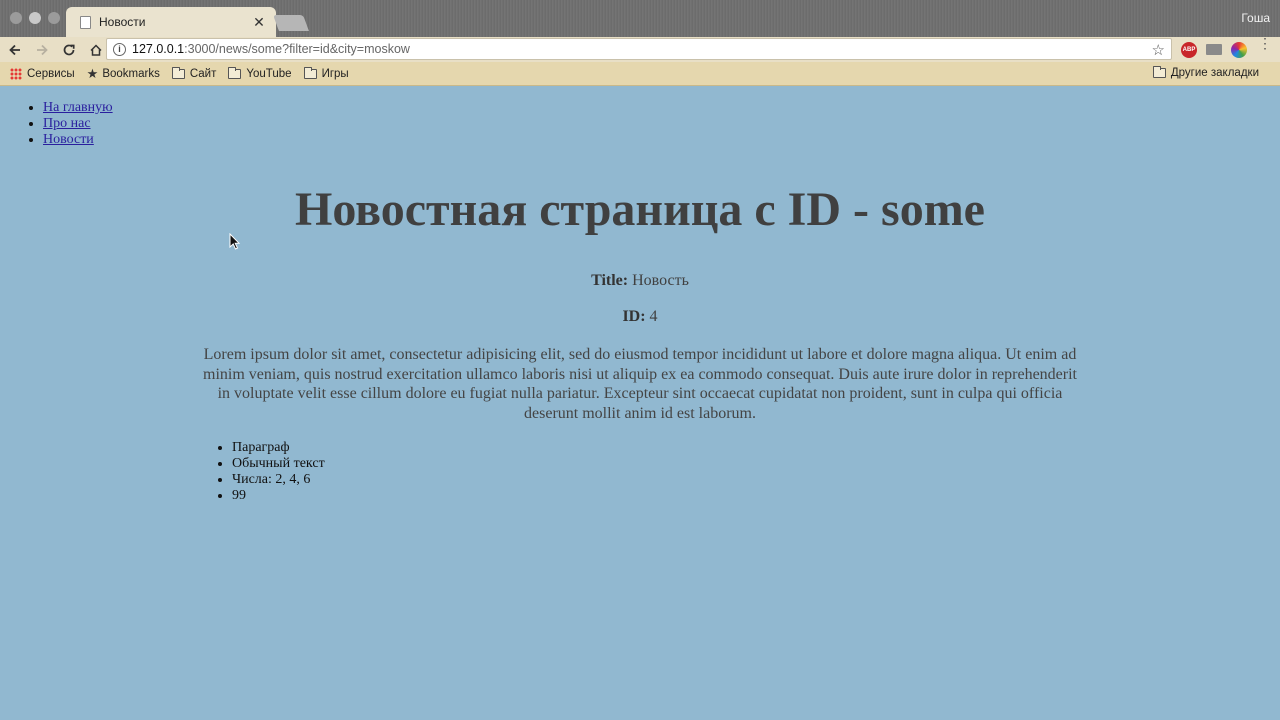 The image size is (1280, 720). I want to click on reload-icon, so click(69, 49).